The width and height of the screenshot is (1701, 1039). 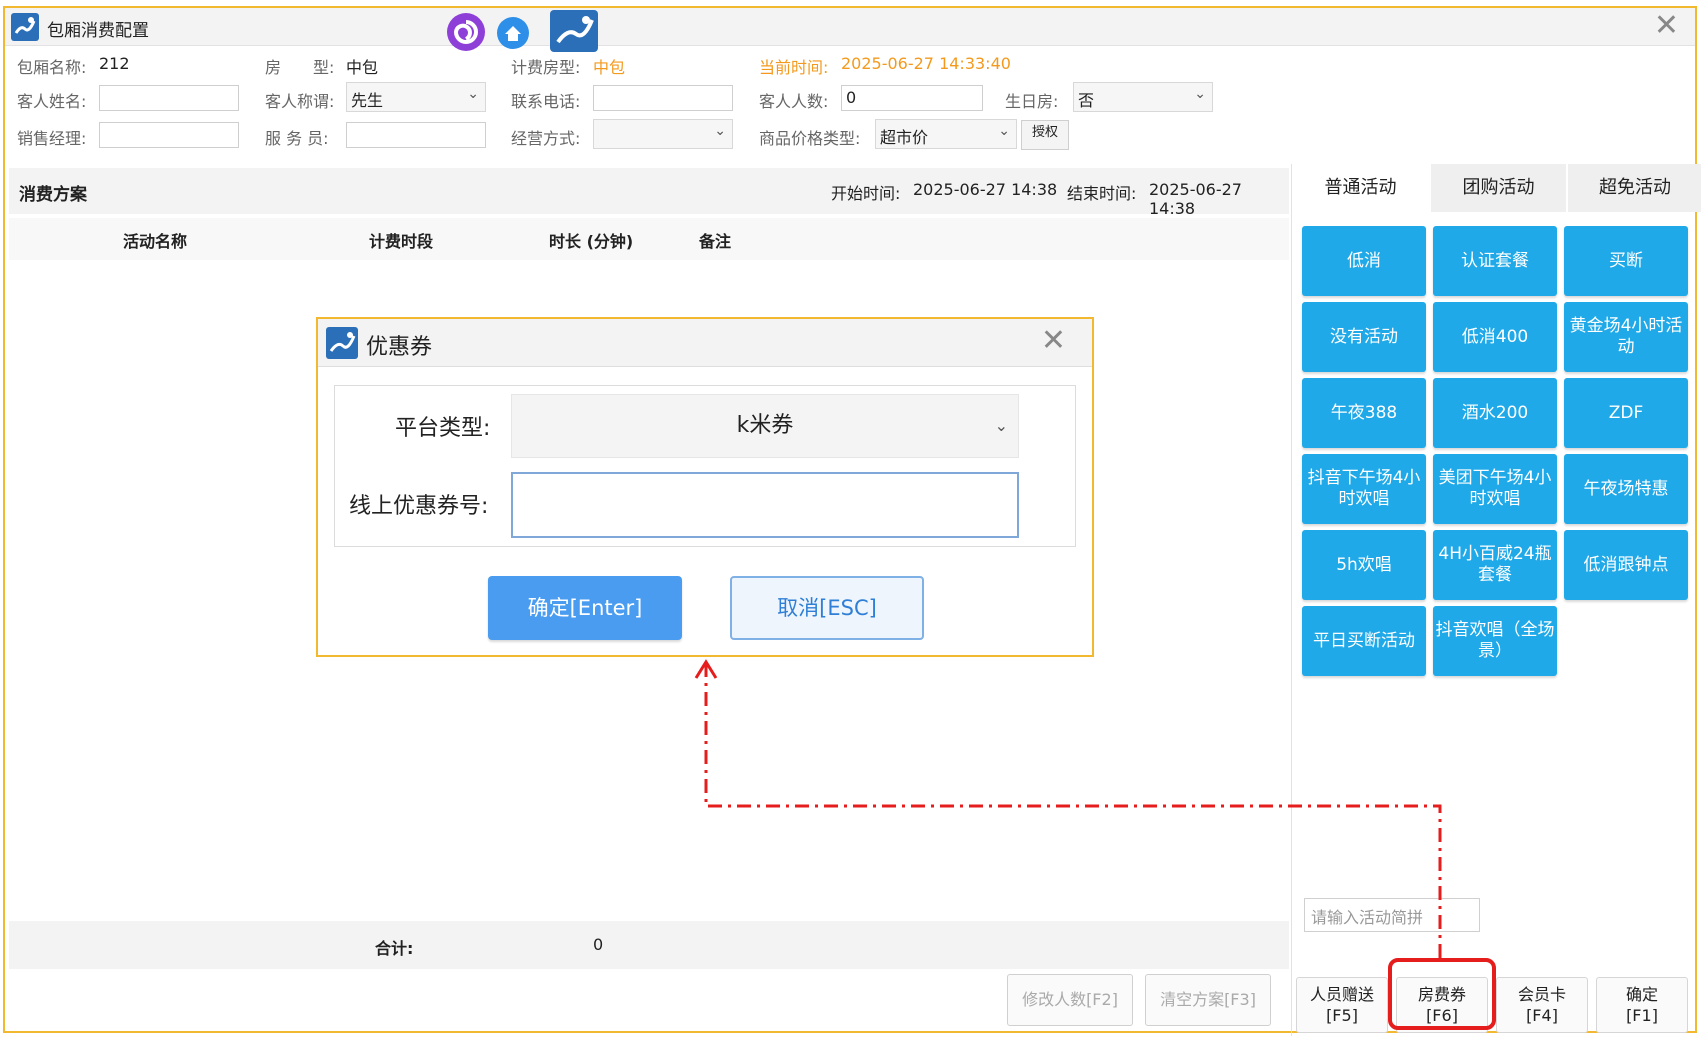 What do you see at coordinates (598, 944) in the screenshot?
I see `total-value: 0` at bounding box center [598, 944].